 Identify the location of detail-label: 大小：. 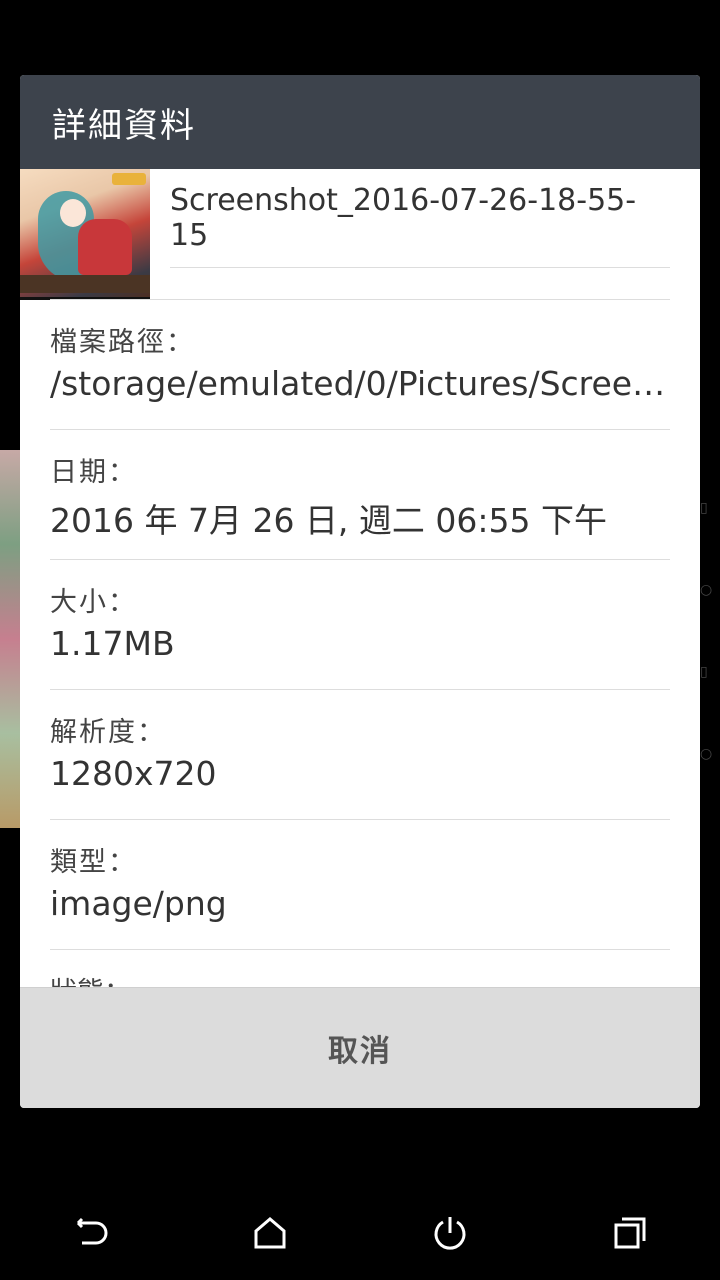
(93, 602).